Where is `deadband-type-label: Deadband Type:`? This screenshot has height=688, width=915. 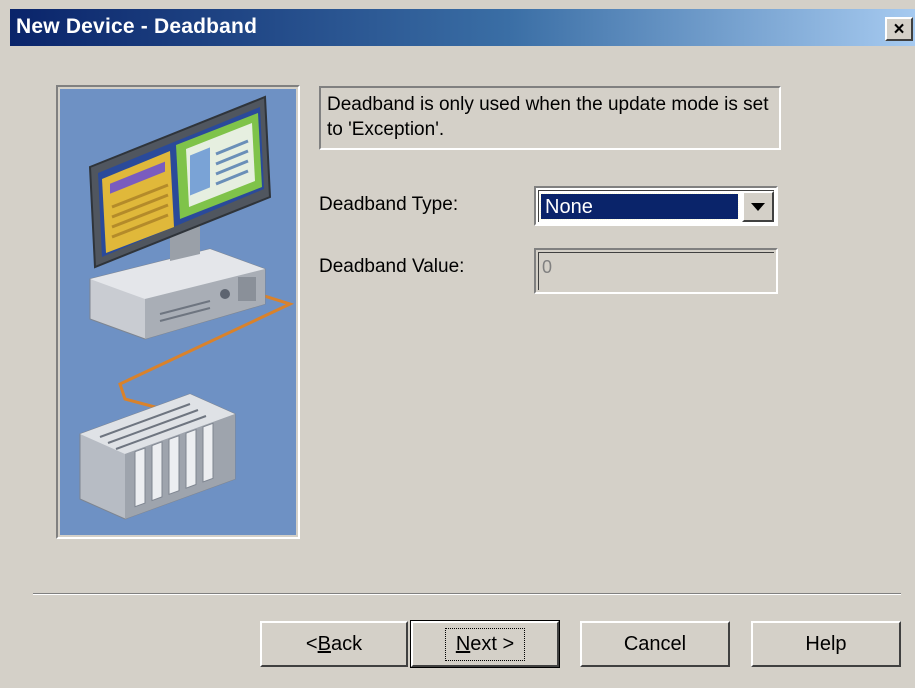 deadband-type-label: Deadband Type: is located at coordinates (389, 204).